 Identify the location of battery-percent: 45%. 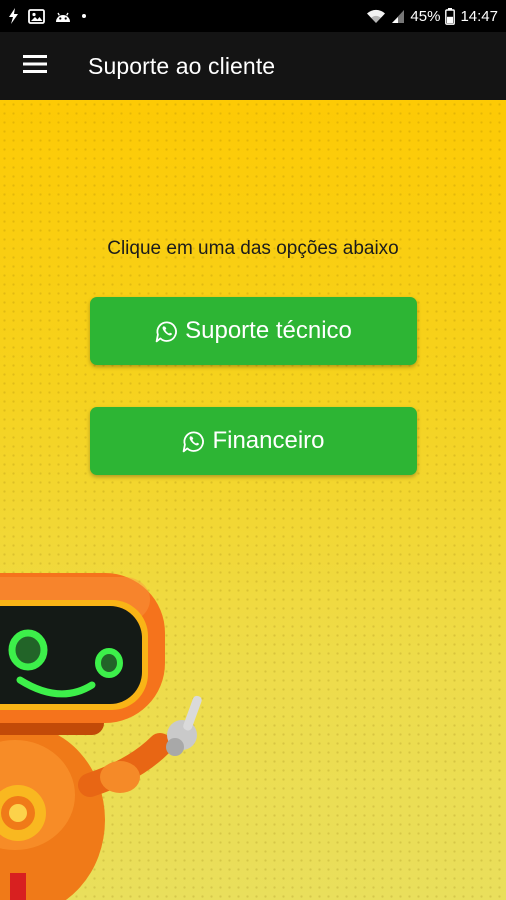
(425, 16).